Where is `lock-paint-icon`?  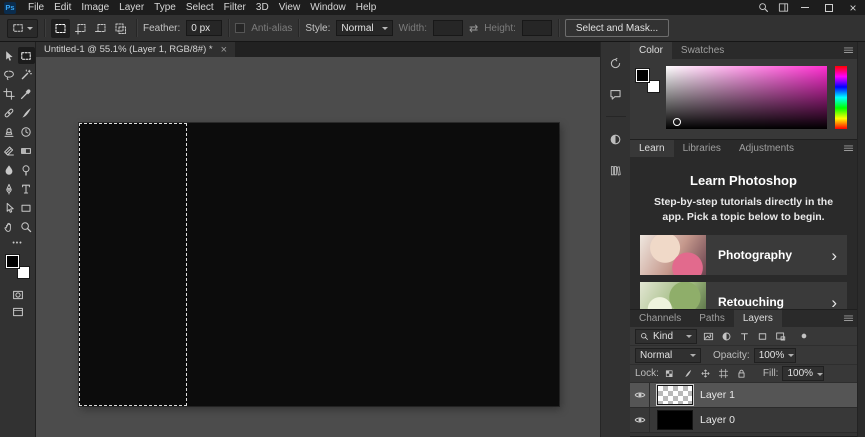 lock-paint-icon is located at coordinates (688, 374).